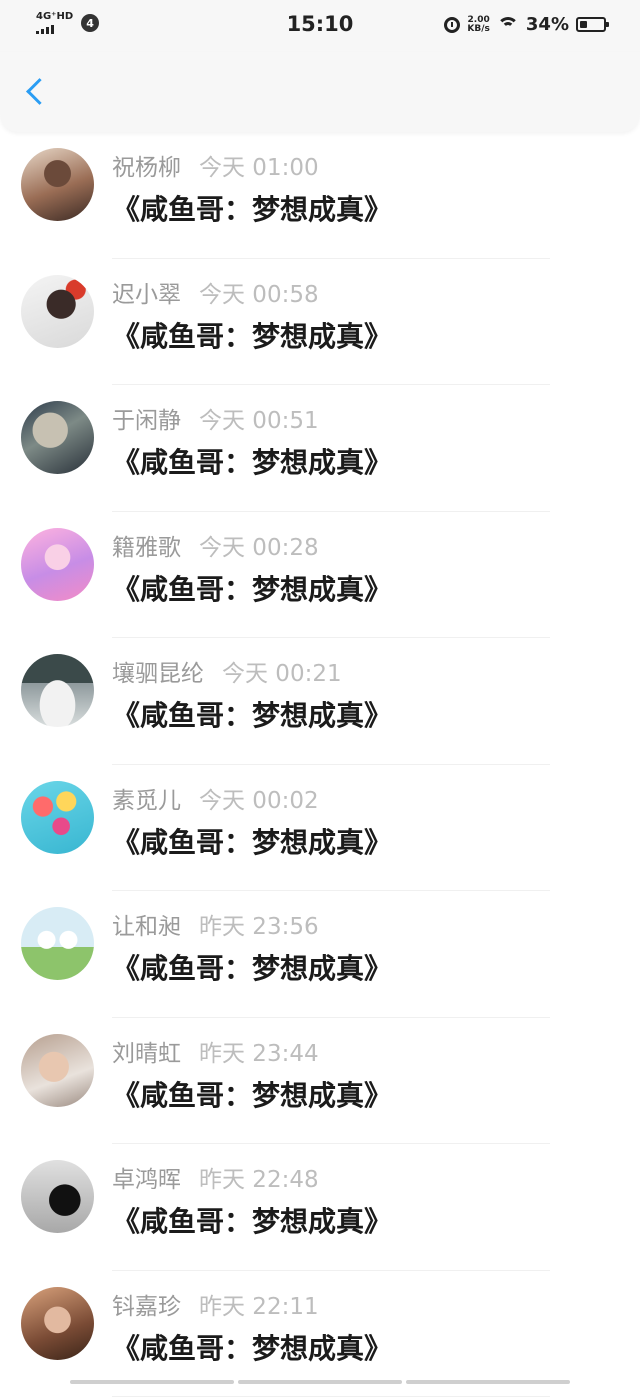 The width and height of the screenshot is (640, 1397). I want to click on list-item: 卓鸿晖 昨天 22:48 《咸鱼哥：梦想成真》, so click(320, 1207).